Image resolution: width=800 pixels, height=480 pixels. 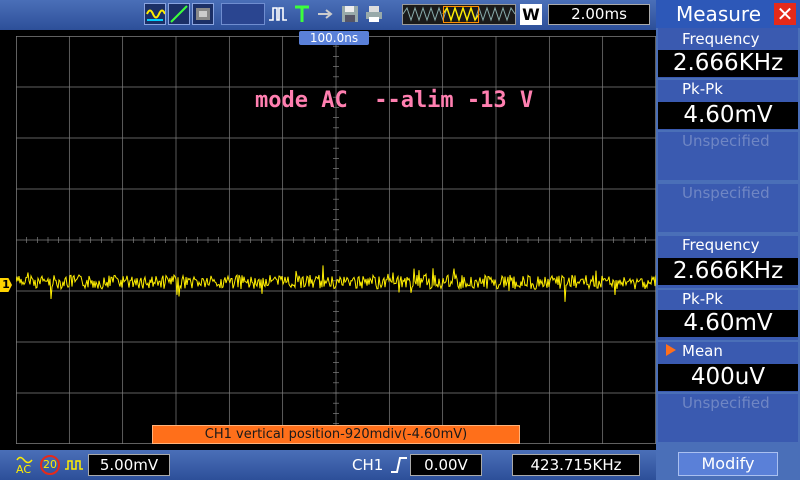 What do you see at coordinates (671, 350) in the screenshot?
I see `selected-arrow-icon` at bounding box center [671, 350].